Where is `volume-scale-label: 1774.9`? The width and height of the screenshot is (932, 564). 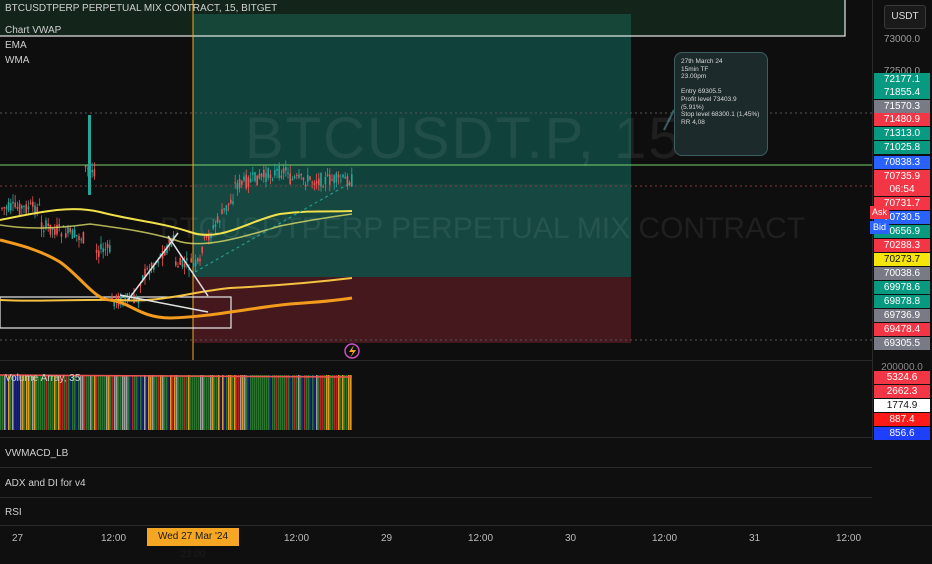
volume-scale-label: 1774.9 is located at coordinates (902, 405).